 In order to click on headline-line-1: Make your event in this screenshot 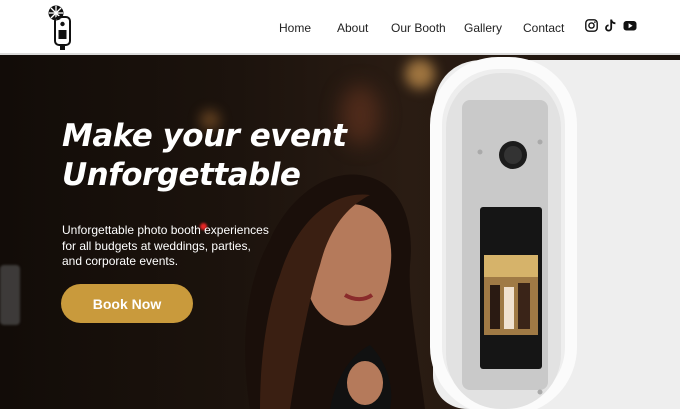, I will do `click(204, 136)`.